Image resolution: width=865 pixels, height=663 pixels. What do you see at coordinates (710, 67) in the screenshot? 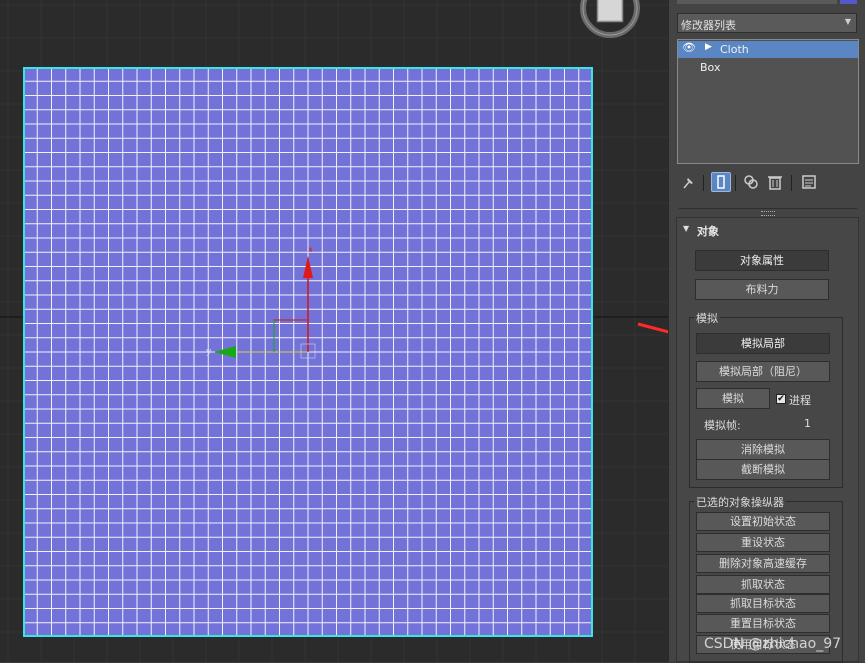
I see `stack-item-label: Box` at bounding box center [710, 67].